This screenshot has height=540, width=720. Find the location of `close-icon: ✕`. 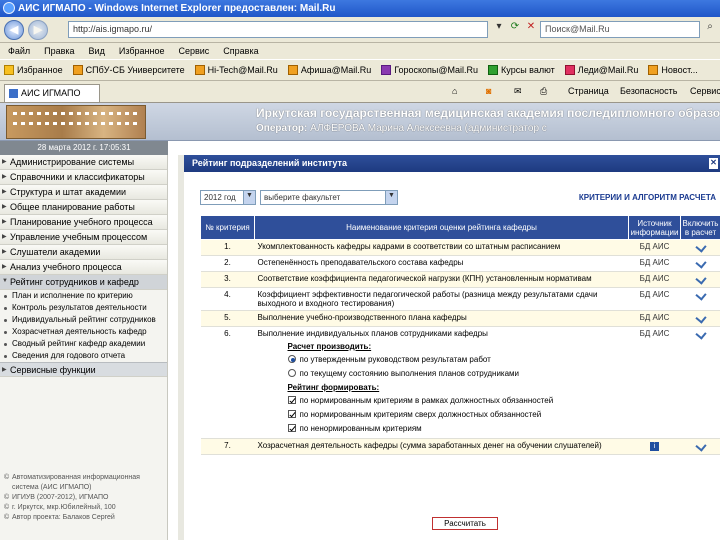

close-icon: ✕ is located at coordinates (713, 163).